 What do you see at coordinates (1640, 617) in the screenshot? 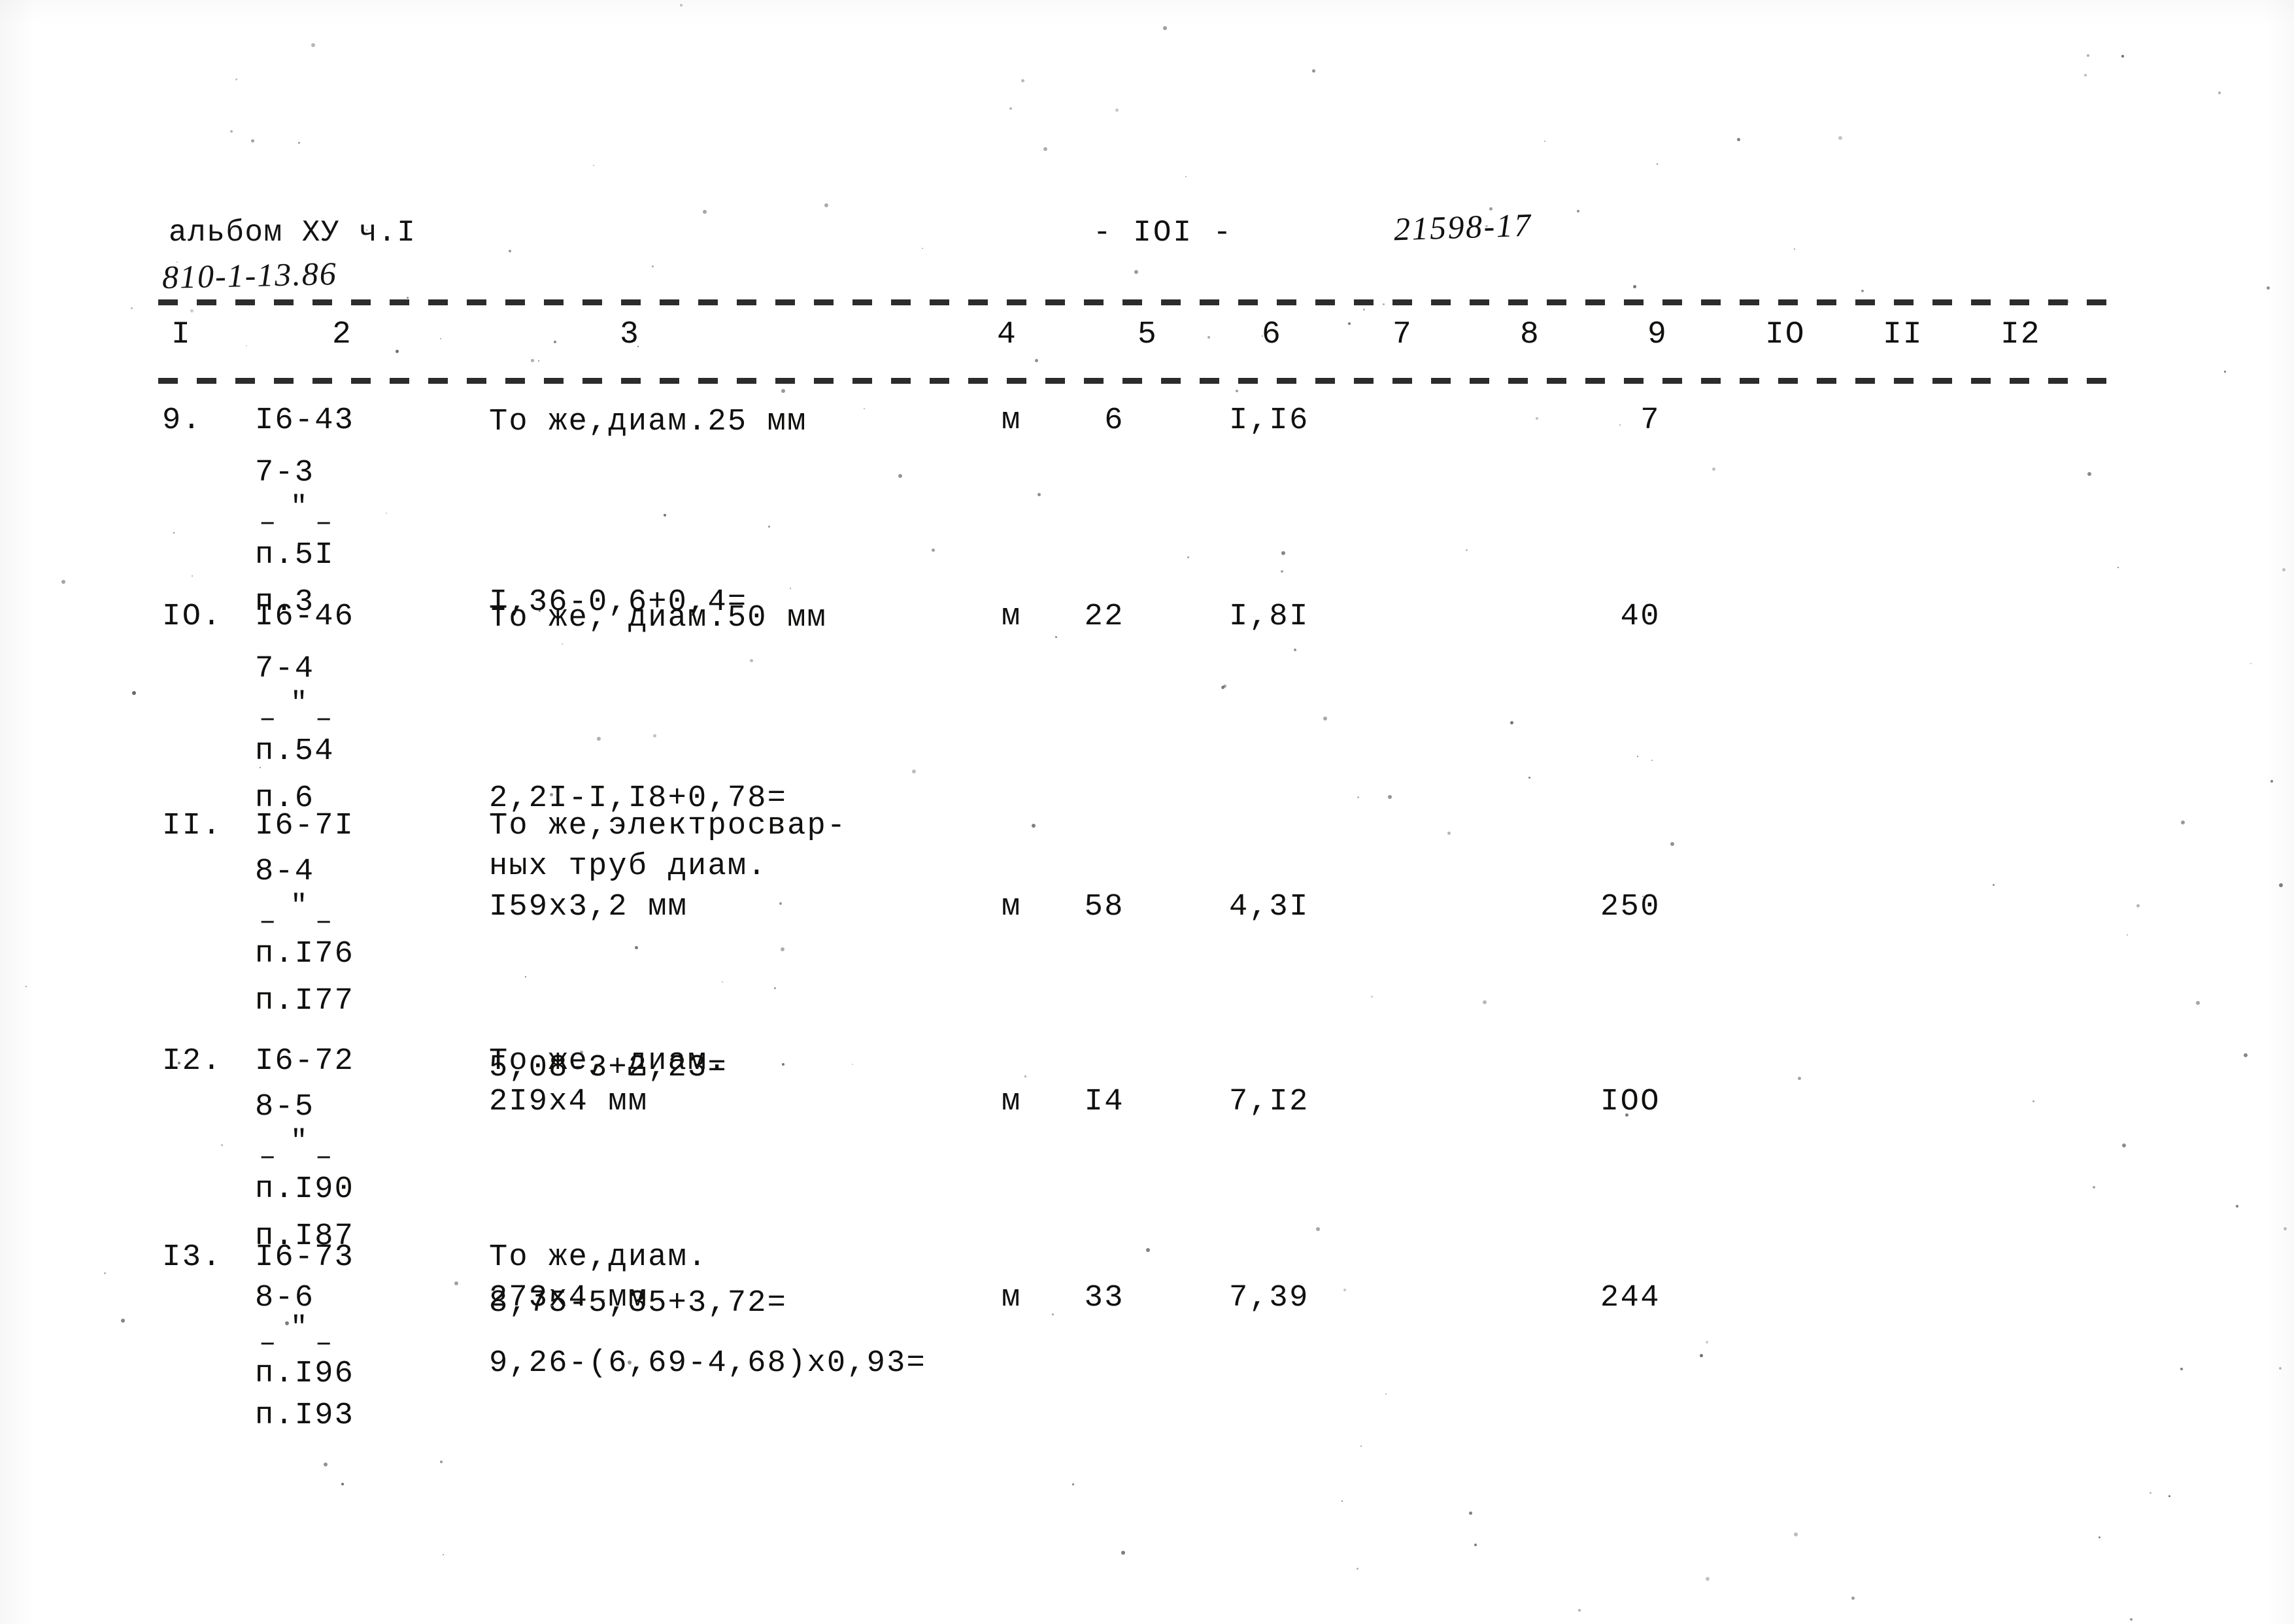
I see `row-total: 40` at bounding box center [1640, 617].